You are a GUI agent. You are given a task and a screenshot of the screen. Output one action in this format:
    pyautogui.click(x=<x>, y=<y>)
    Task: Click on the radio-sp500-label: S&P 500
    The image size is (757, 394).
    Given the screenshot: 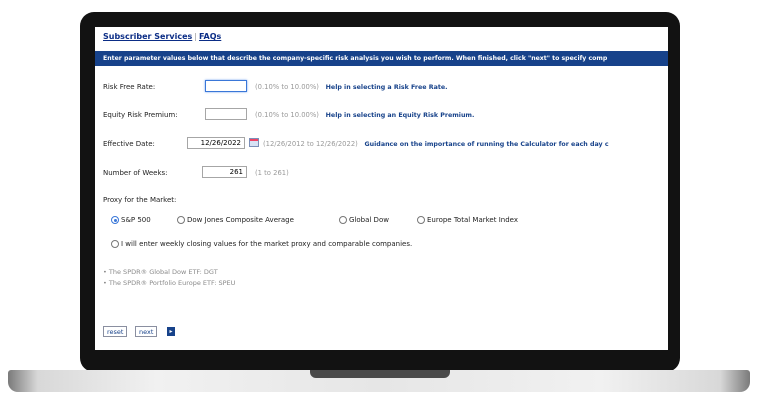 What is the action you would take?
    pyautogui.click(x=136, y=220)
    